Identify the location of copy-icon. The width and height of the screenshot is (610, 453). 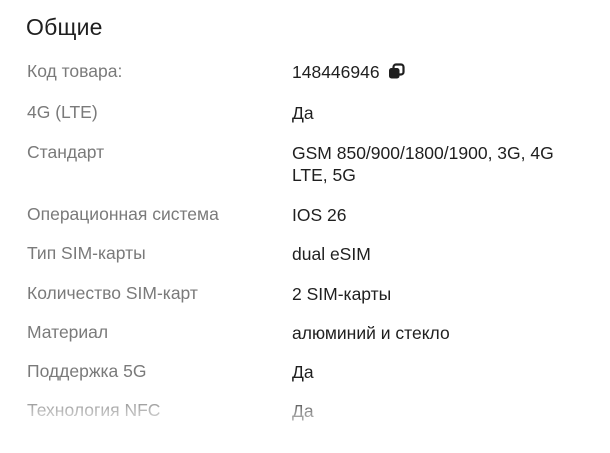
(396, 71).